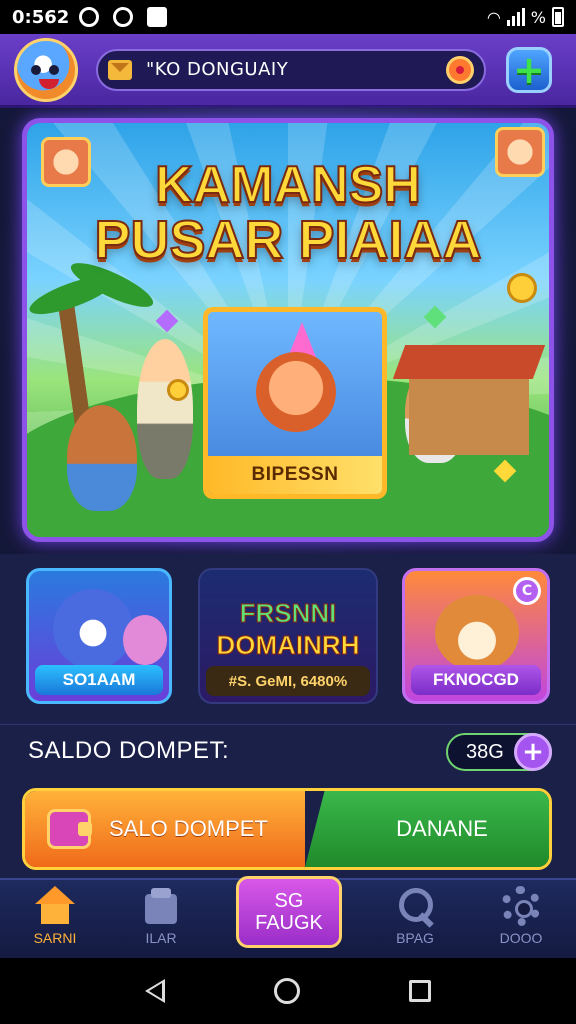  I want to click on dana-button-label: DANANE, so click(442, 828).